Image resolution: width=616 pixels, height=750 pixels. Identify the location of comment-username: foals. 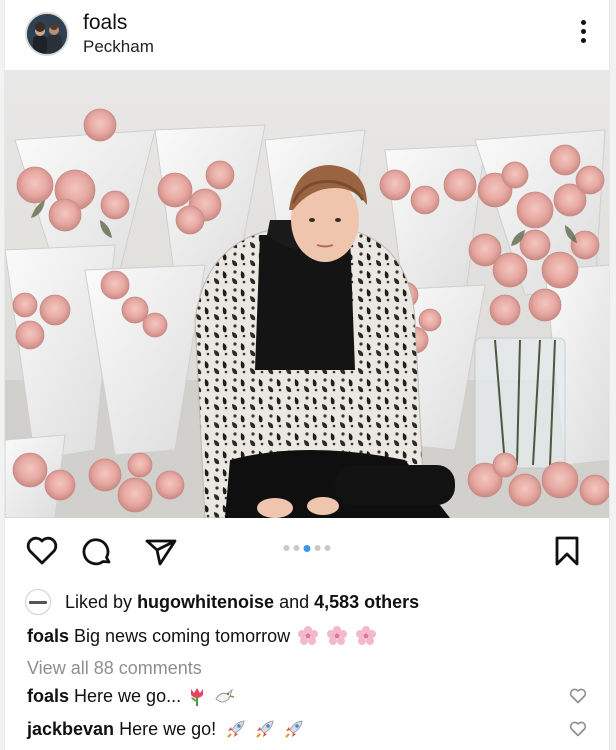
(48, 696).